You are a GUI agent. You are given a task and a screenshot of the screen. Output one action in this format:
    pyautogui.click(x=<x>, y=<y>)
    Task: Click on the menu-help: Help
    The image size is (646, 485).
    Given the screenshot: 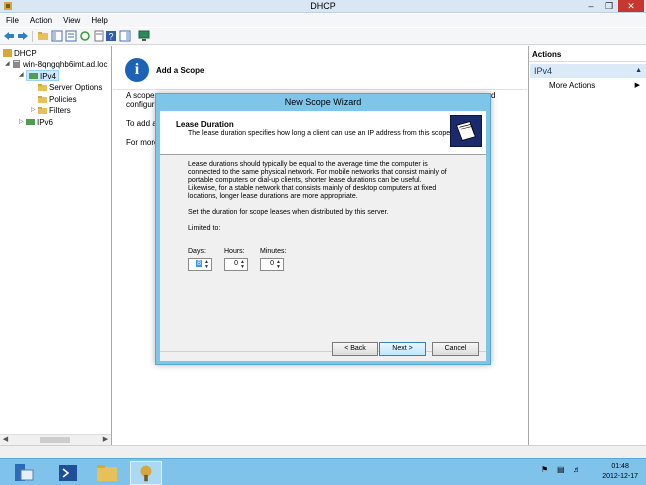 What is the action you would take?
    pyautogui.click(x=98, y=19)
    